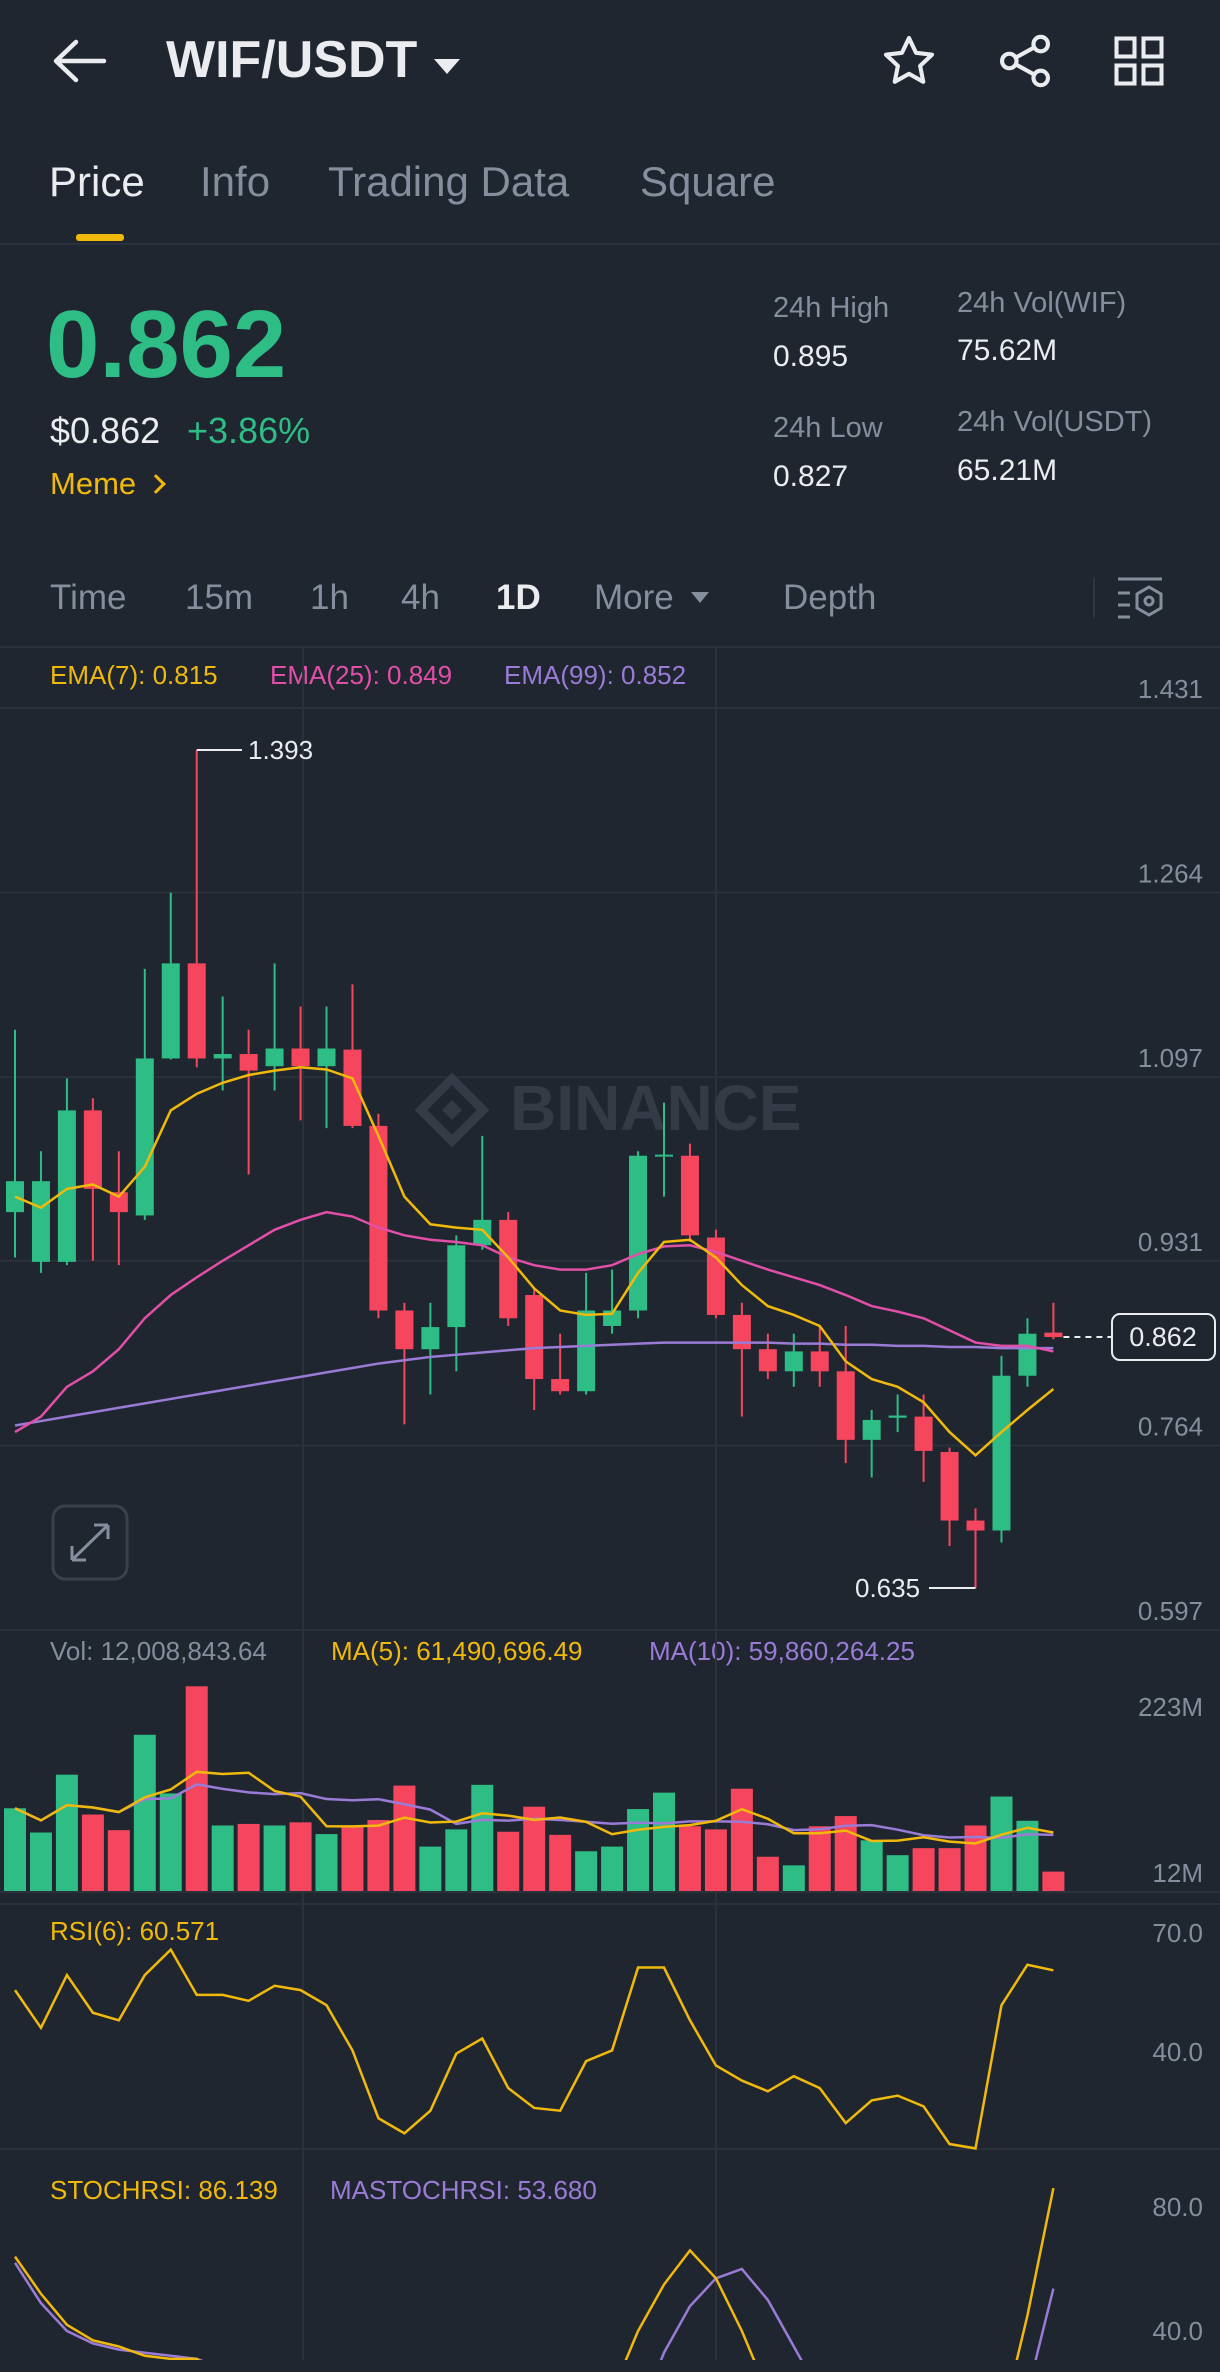  What do you see at coordinates (1170, 1611) in the screenshot?
I see `price-axis-label: 0.597` at bounding box center [1170, 1611].